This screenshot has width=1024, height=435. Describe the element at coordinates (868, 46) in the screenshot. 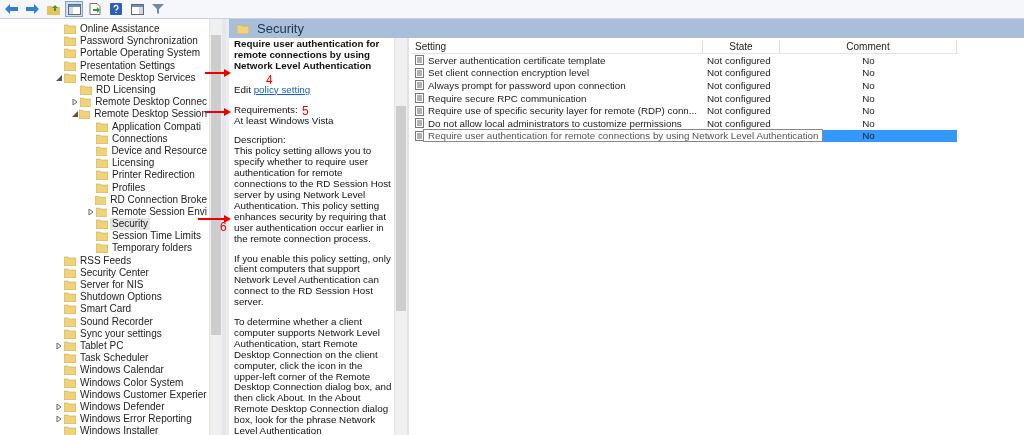

I see `column-header: Comment` at that location.